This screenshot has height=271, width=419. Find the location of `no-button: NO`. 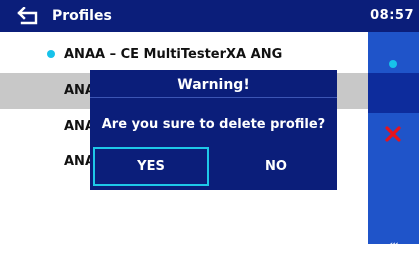

no-button: NO is located at coordinates (276, 166).